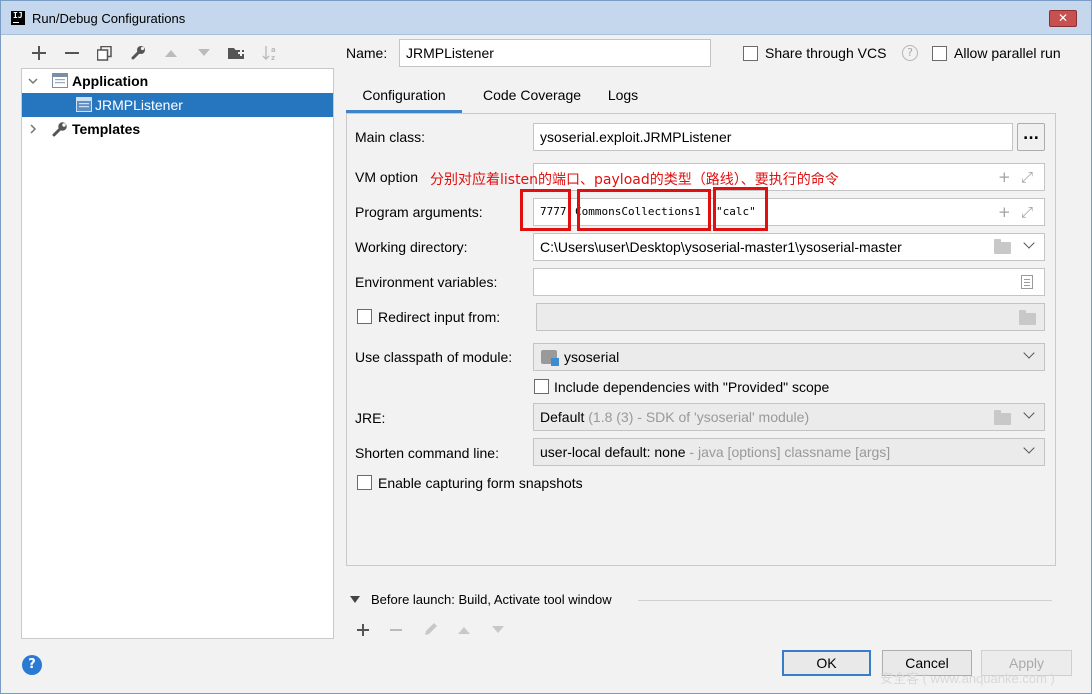  I want to click on classpath-label: Use classpath of module:, so click(434, 357).